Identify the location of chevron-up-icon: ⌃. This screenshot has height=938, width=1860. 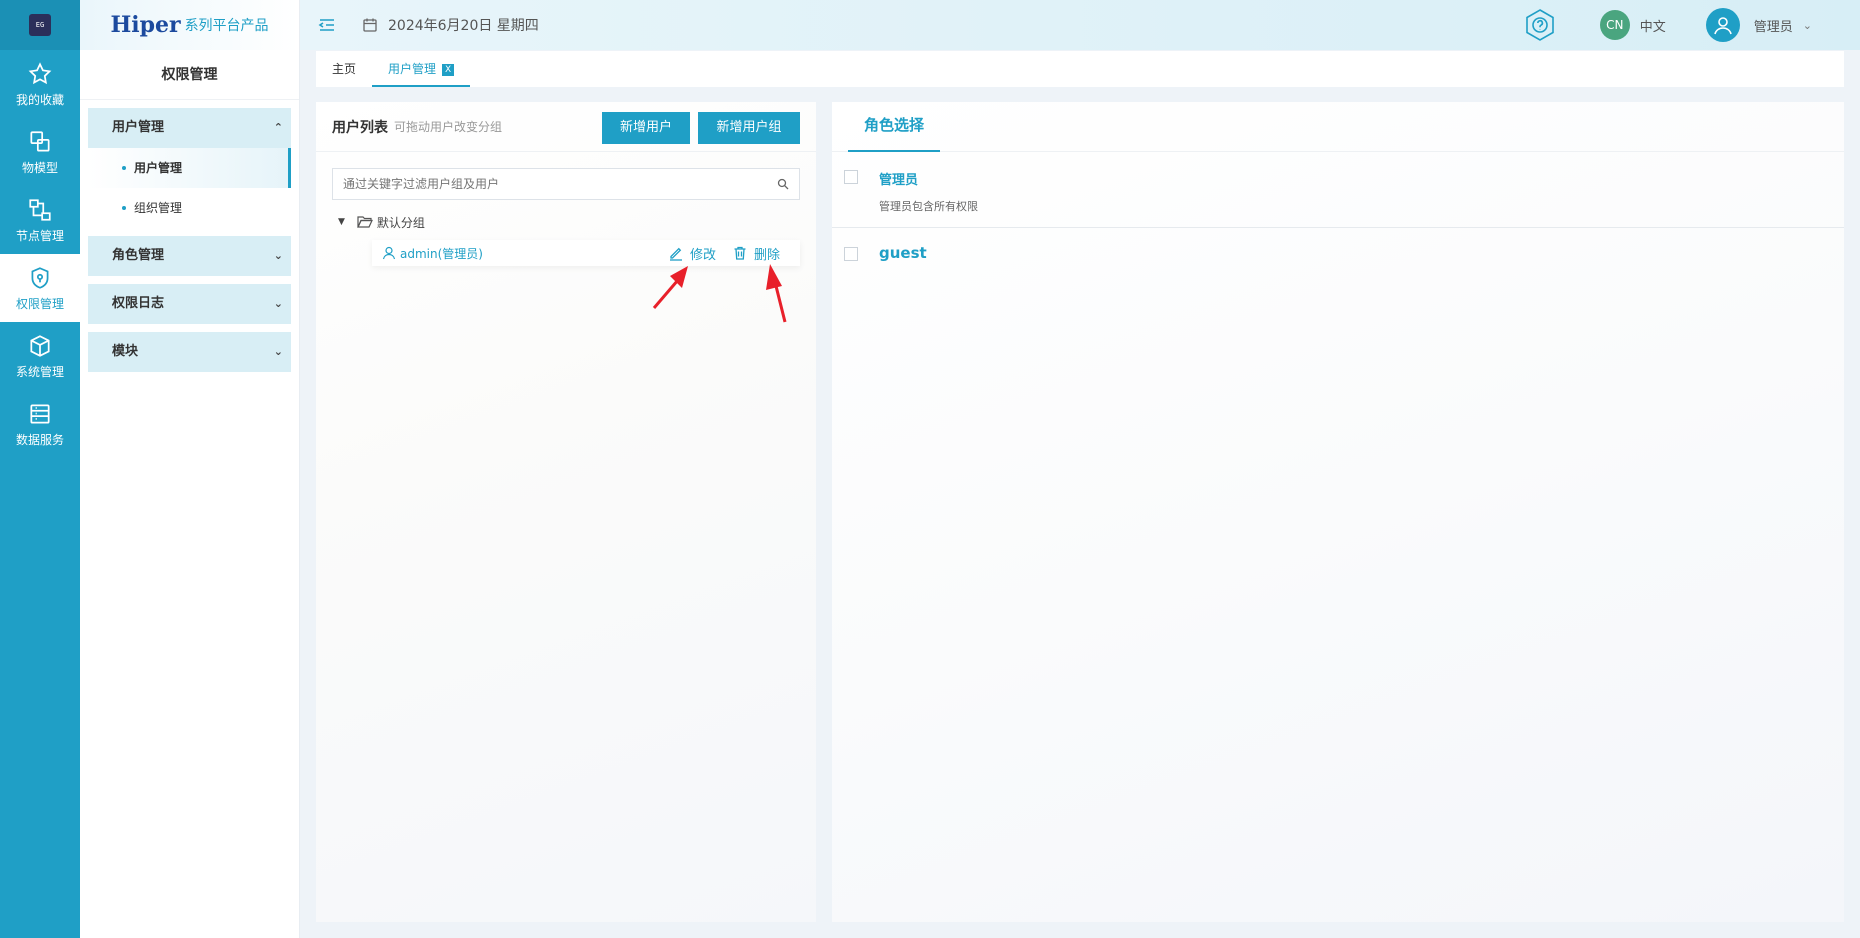
(278, 127).